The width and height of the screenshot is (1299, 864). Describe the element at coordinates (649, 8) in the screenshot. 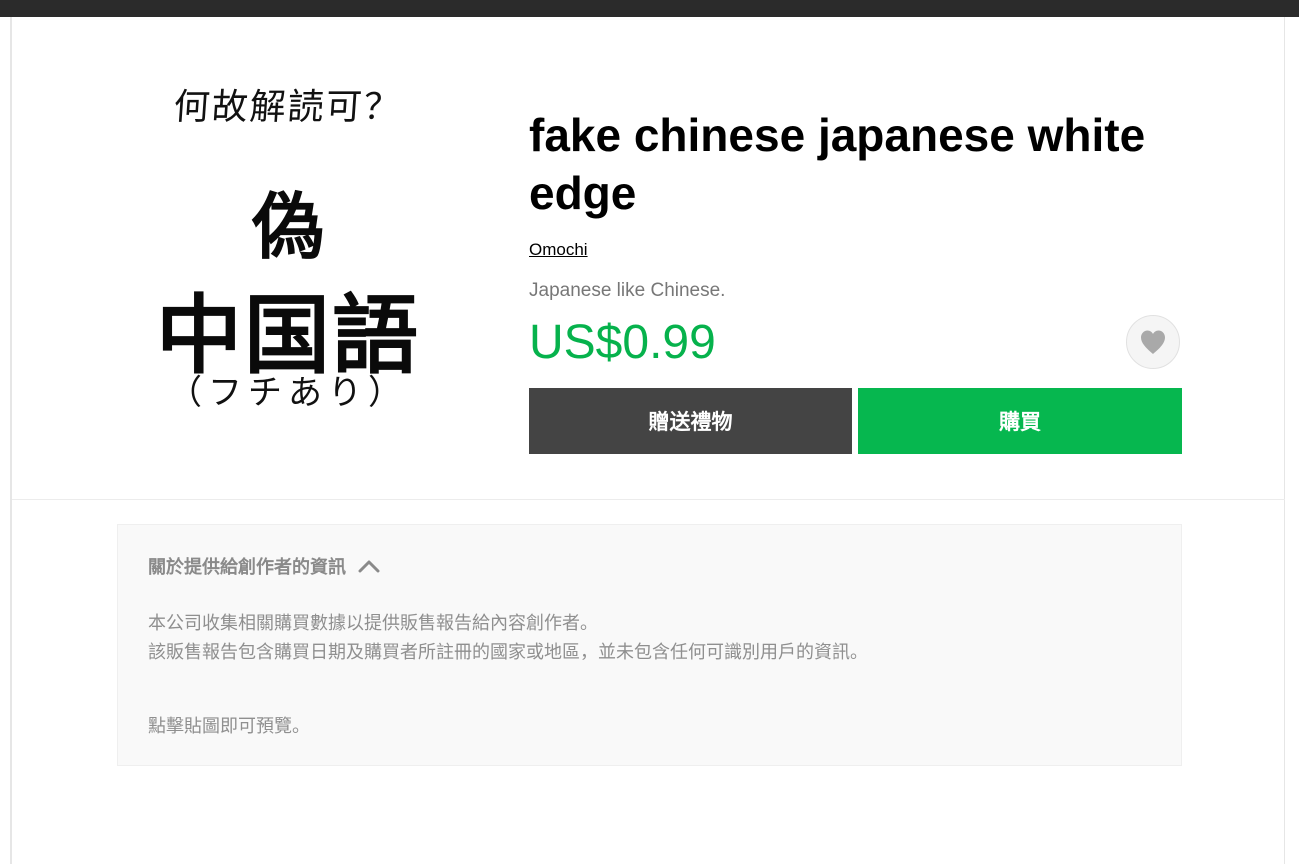

I see `browser-top-bar` at that location.